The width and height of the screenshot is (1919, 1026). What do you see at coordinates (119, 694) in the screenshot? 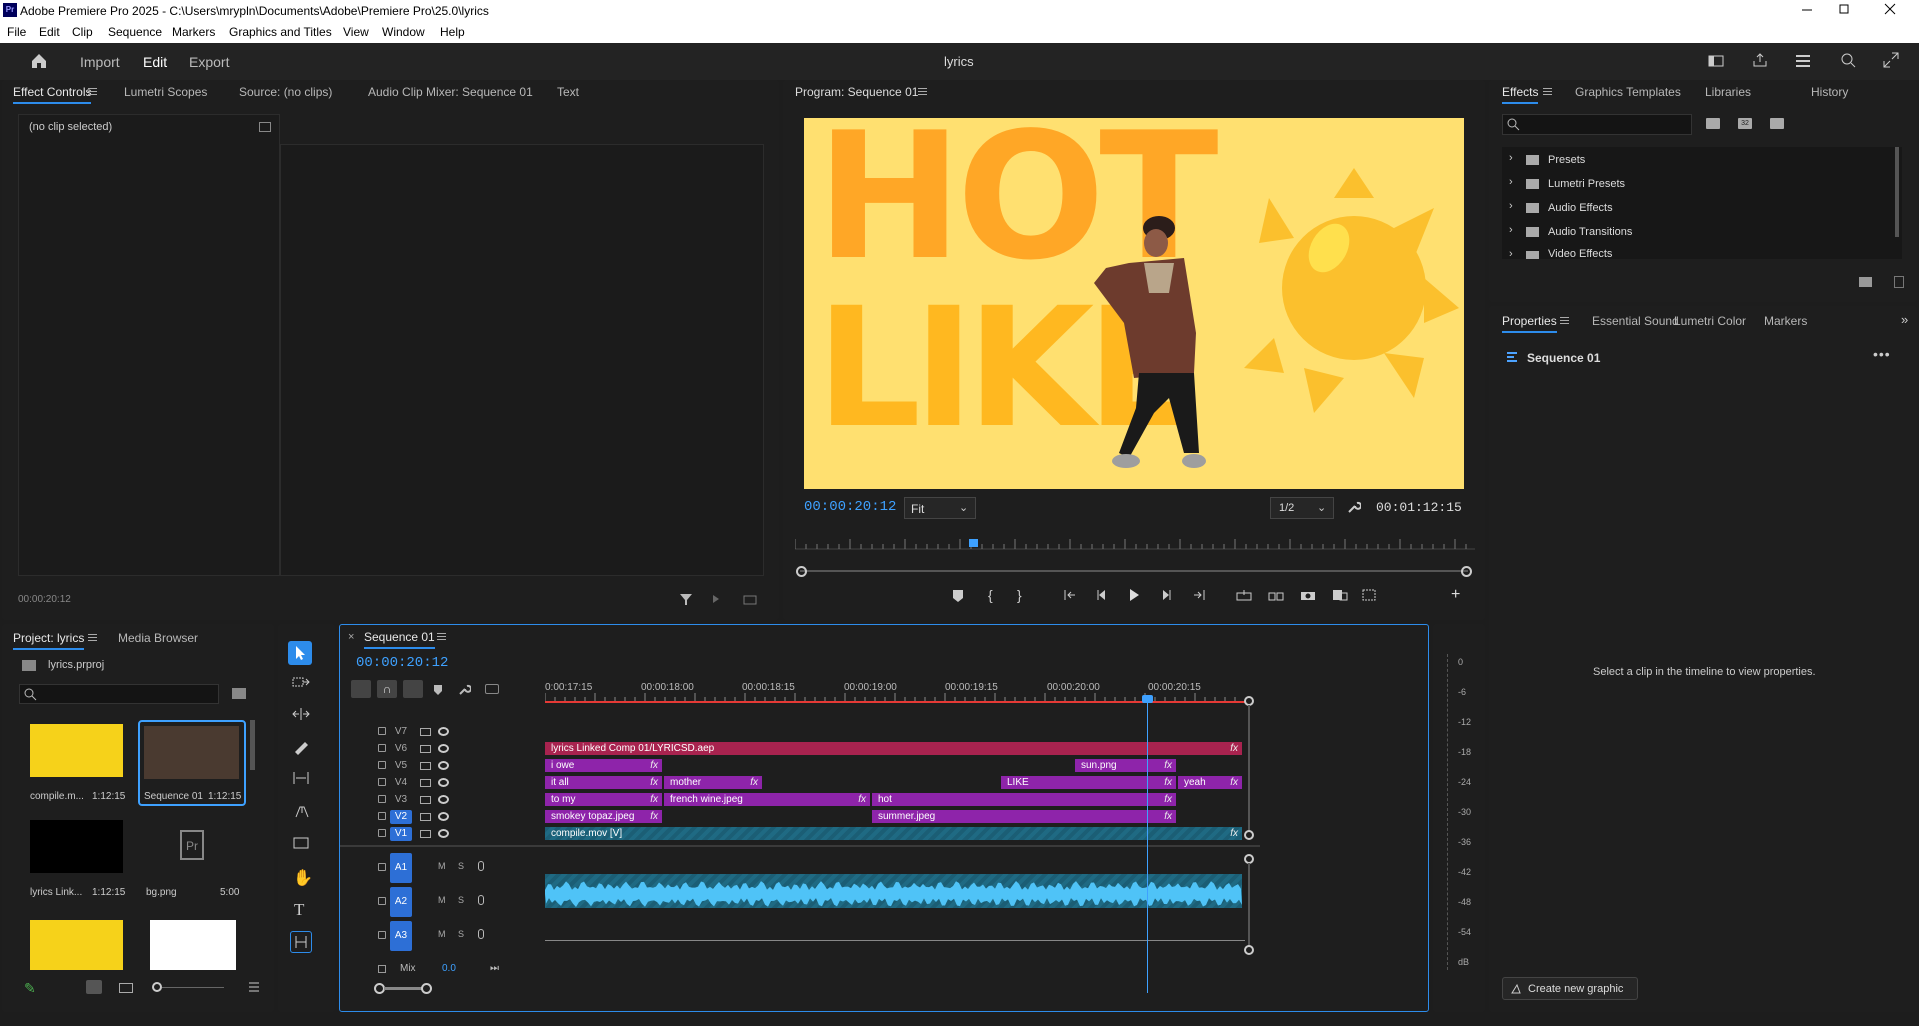
I see `project-search-input` at bounding box center [119, 694].